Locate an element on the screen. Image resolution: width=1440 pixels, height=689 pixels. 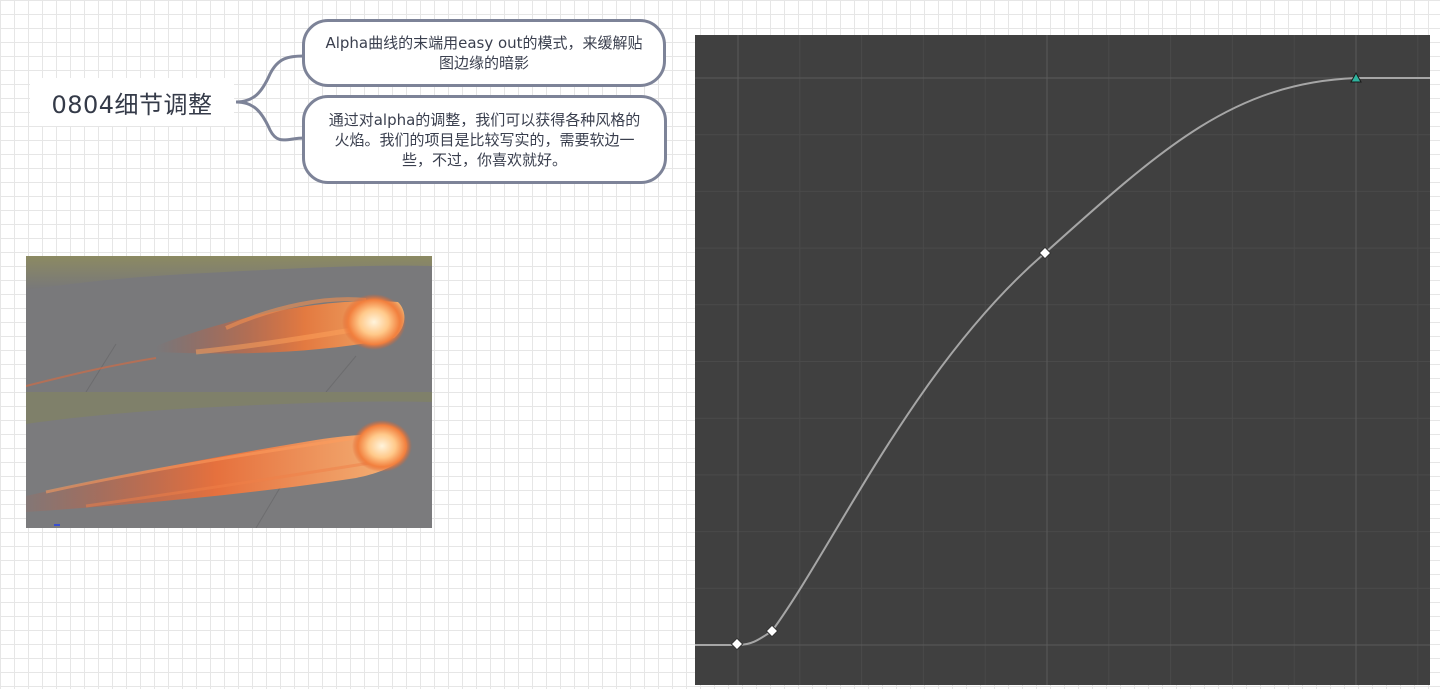
note-easy-out: Alpha曲线的末端用easy out的模式，来缓解贴图边缘的暗影 is located at coordinates (484, 53).